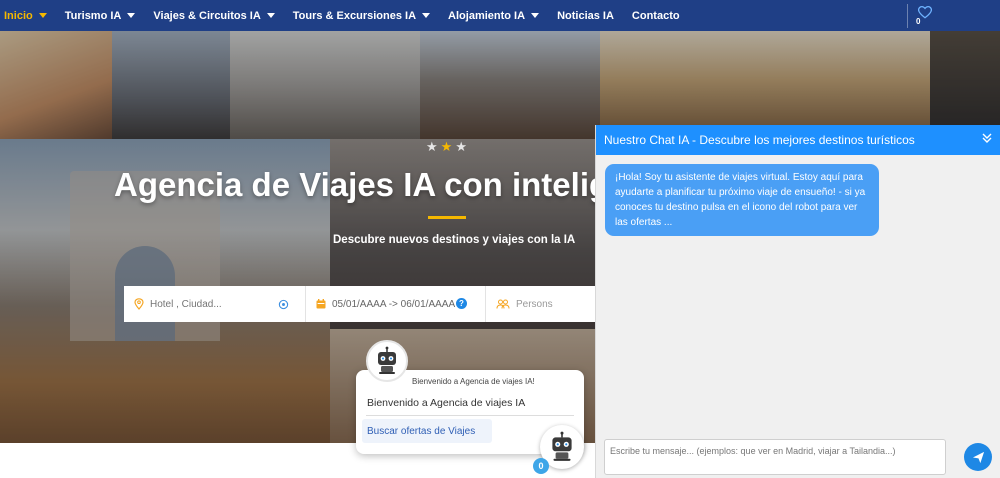  I want to click on favorites-count: 0, so click(918, 21).